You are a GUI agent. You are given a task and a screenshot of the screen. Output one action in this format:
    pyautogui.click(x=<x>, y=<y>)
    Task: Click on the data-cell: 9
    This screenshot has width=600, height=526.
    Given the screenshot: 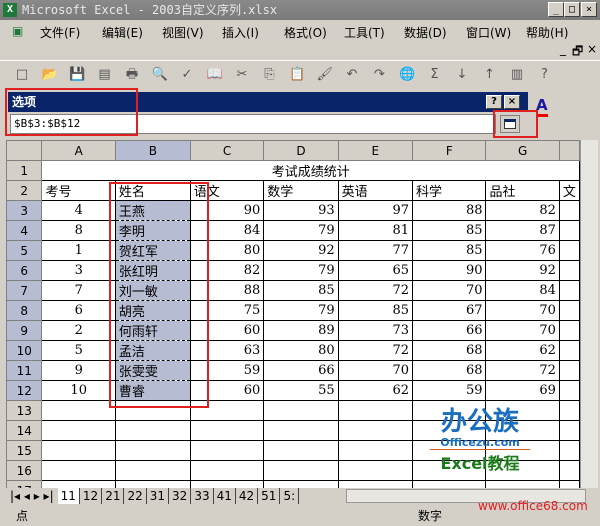 What is the action you would take?
    pyautogui.click(x=78, y=370)
    